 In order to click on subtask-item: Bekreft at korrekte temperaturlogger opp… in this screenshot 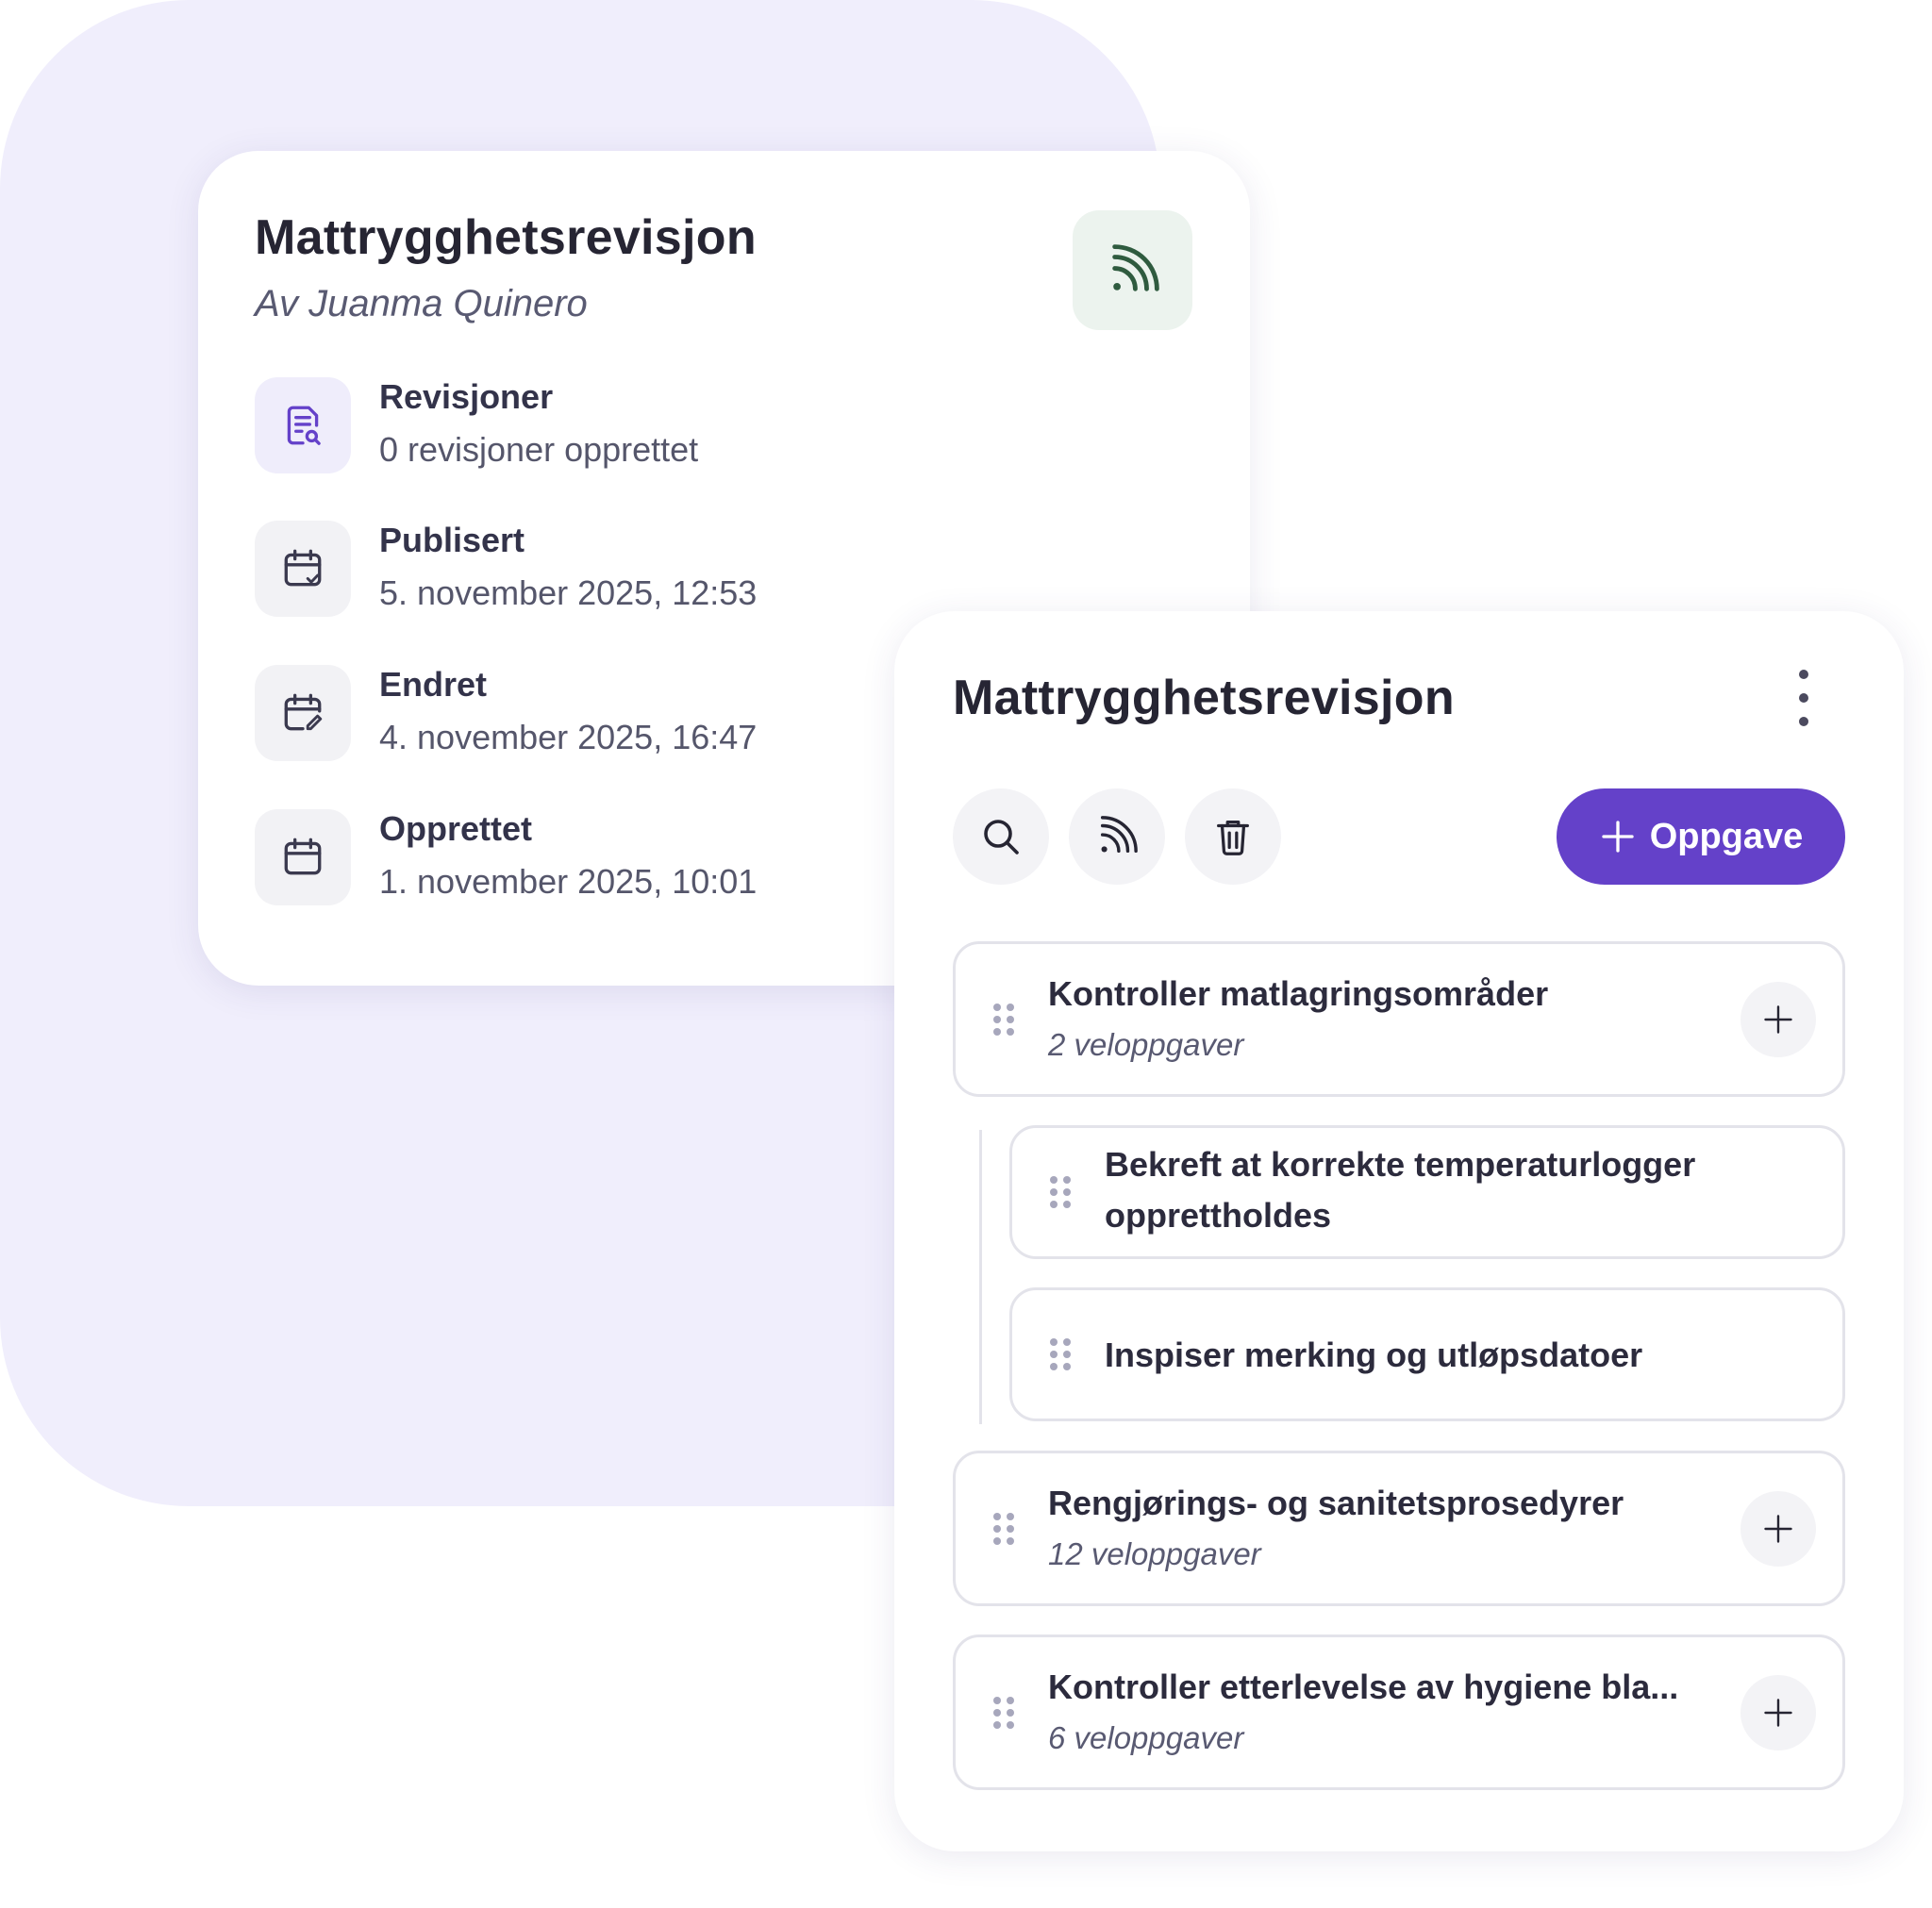, I will do `click(1427, 1192)`.